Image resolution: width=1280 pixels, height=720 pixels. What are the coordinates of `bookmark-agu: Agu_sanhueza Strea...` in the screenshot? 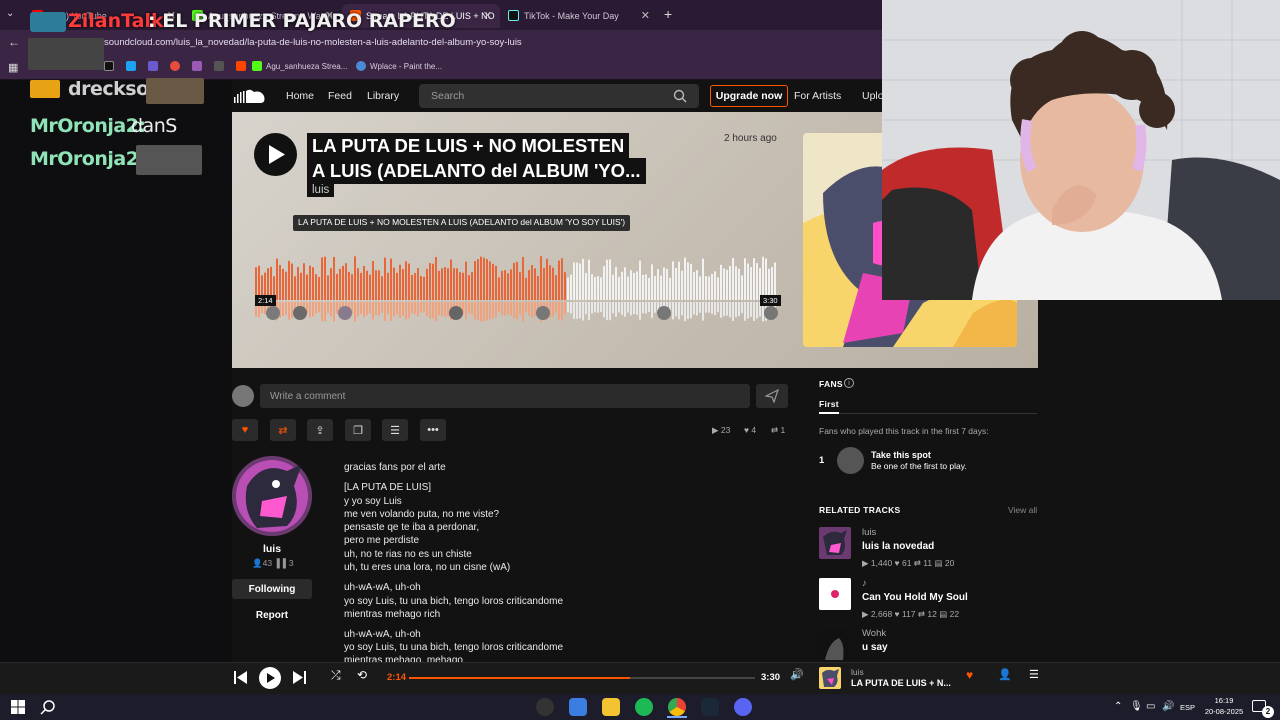 It's located at (299, 66).